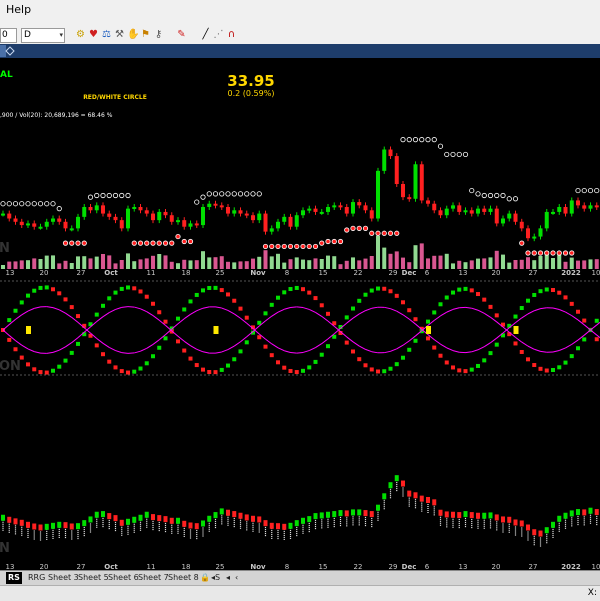 Image resolution: width=600 pixels, height=601 pixels. What do you see at coordinates (14, 578) in the screenshot?
I see `sheet-tab-rs: RS` at bounding box center [14, 578].